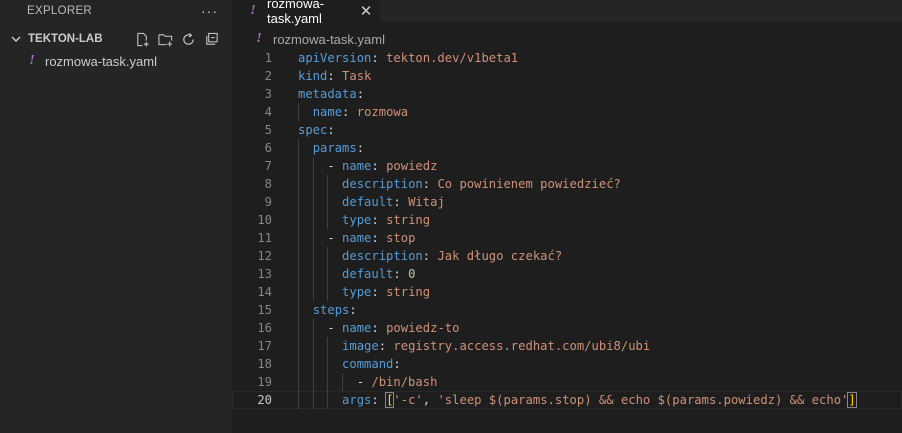  What do you see at coordinates (268, 148) in the screenshot?
I see `line-number: 6` at bounding box center [268, 148].